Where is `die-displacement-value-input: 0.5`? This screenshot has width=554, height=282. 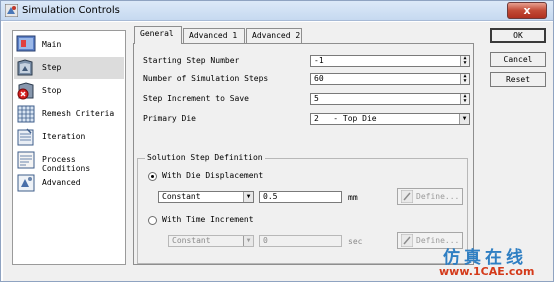
die-displacement-value-input: 0.5 is located at coordinates (300, 197).